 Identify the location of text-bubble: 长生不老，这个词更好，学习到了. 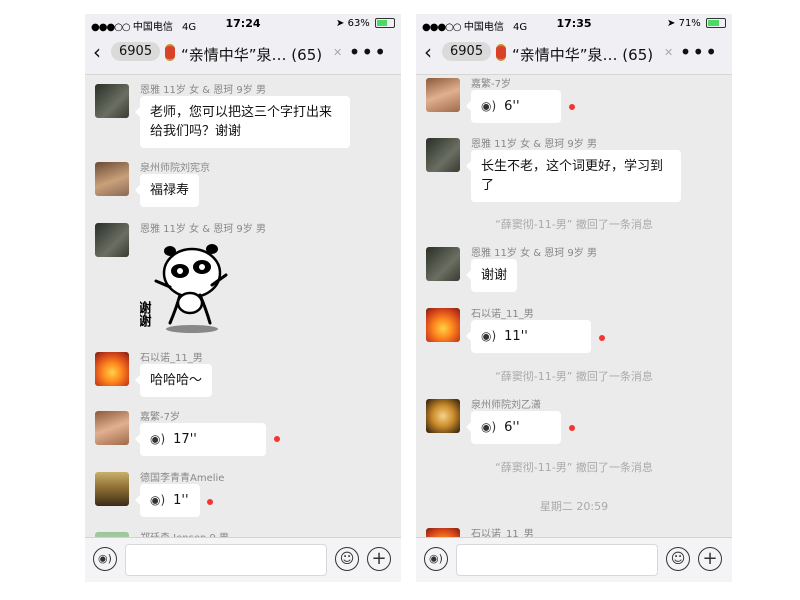
(573, 176).